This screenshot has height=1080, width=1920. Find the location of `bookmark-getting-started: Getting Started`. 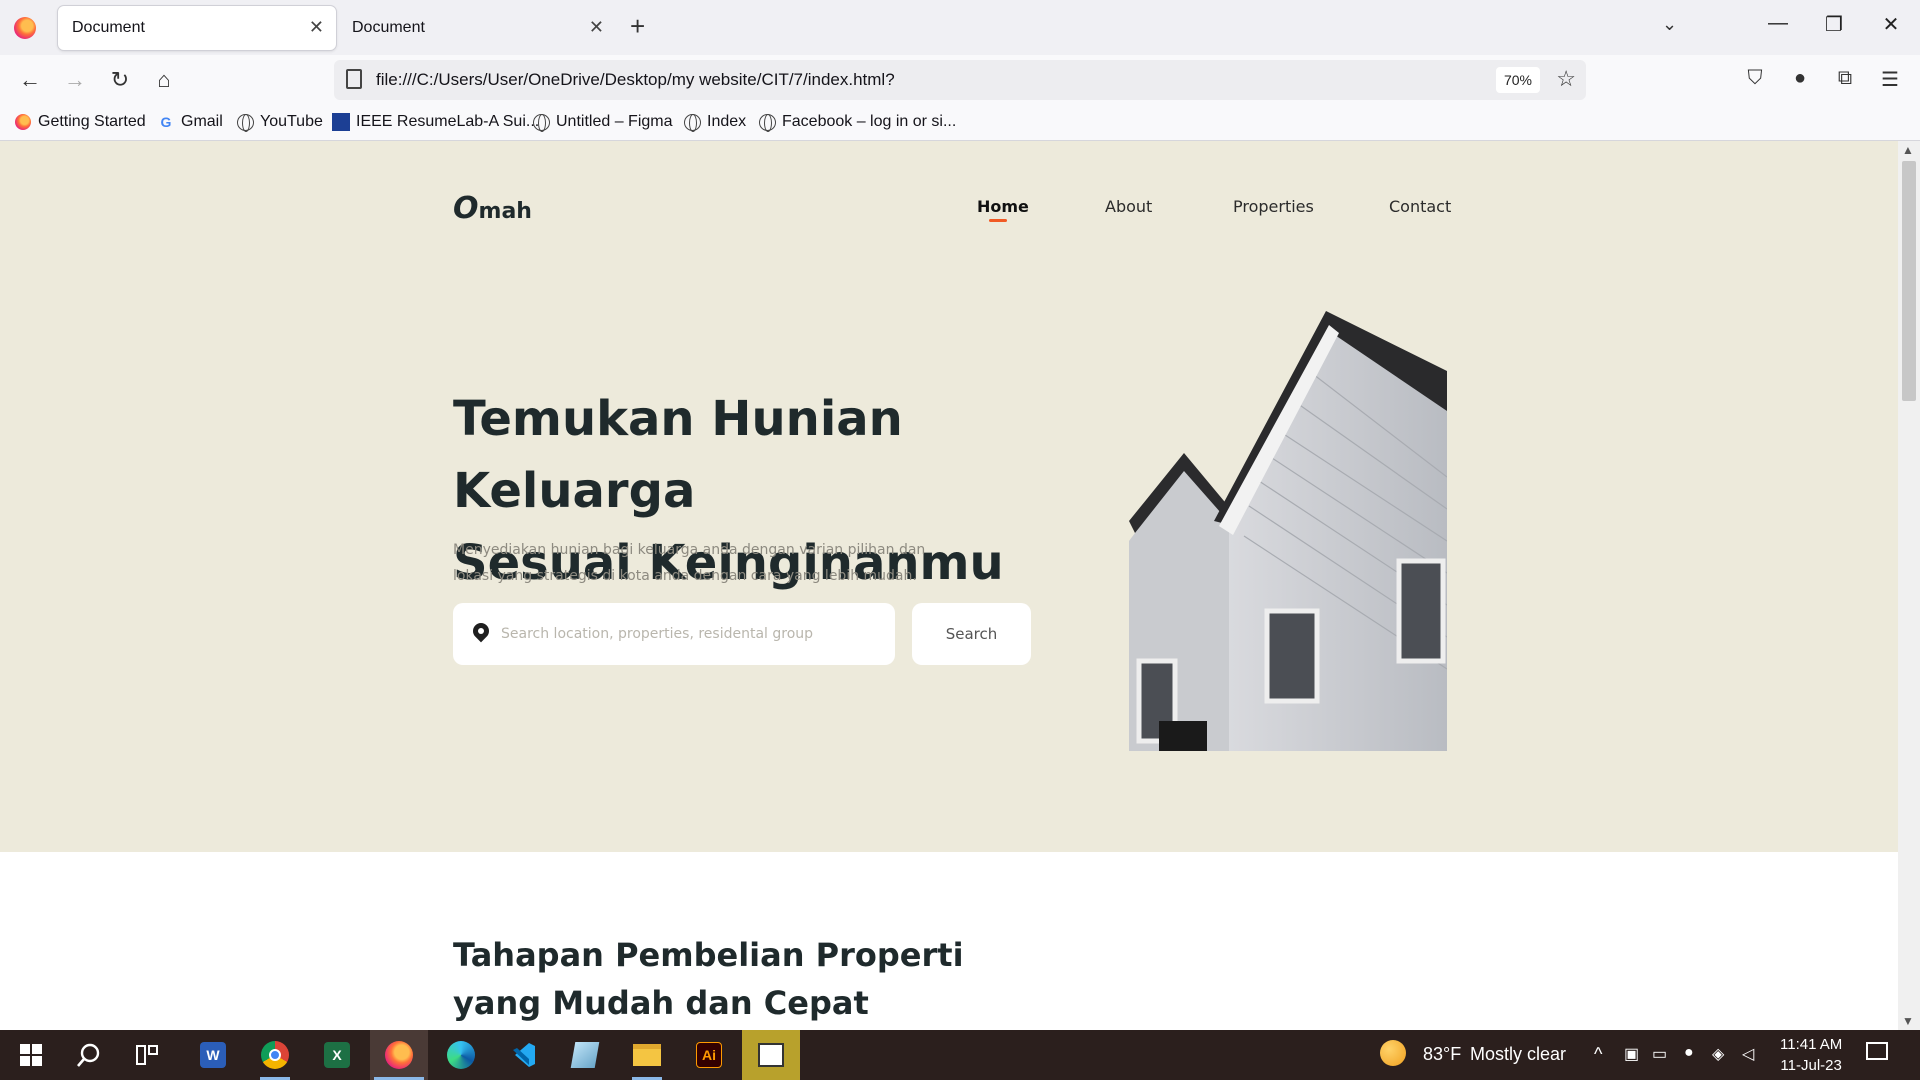

bookmark-getting-started: Getting Started is located at coordinates (80, 122).